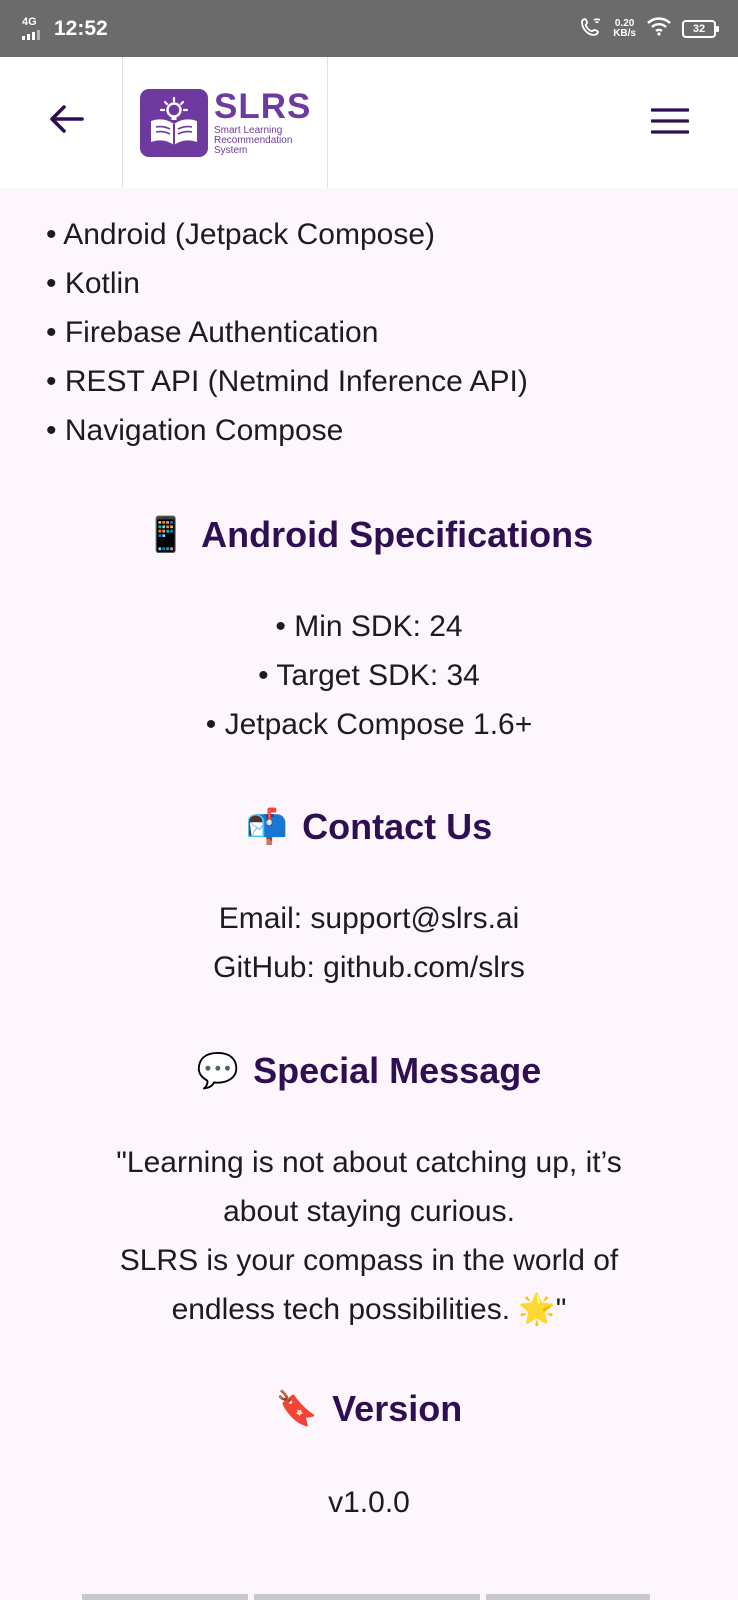 Image resolution: width=738 pixels, height=1600 pixels. I want to click on version-number: v1.0.0, so click(369, 1502).